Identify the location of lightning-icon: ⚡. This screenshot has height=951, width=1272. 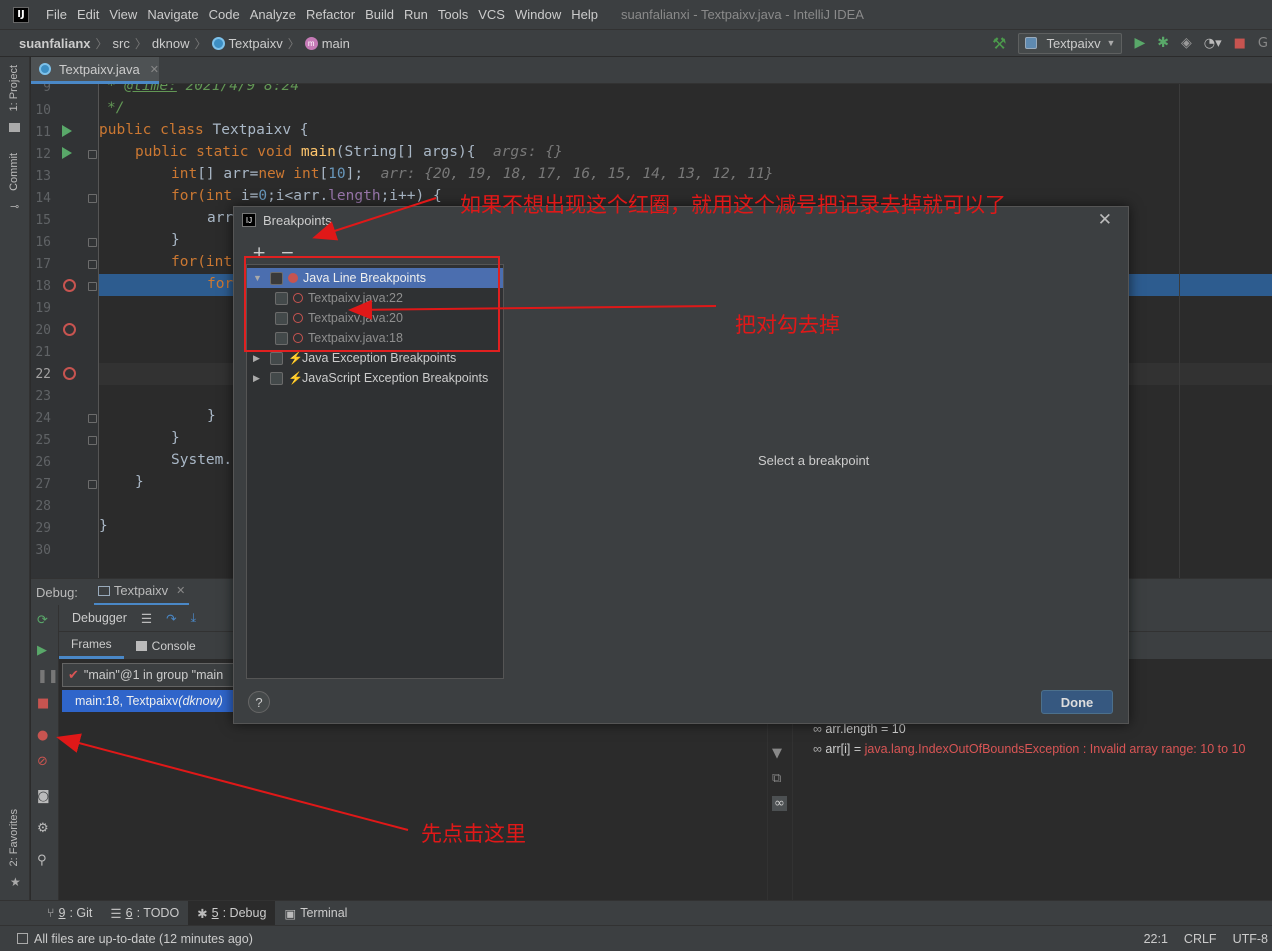
(295, 378).